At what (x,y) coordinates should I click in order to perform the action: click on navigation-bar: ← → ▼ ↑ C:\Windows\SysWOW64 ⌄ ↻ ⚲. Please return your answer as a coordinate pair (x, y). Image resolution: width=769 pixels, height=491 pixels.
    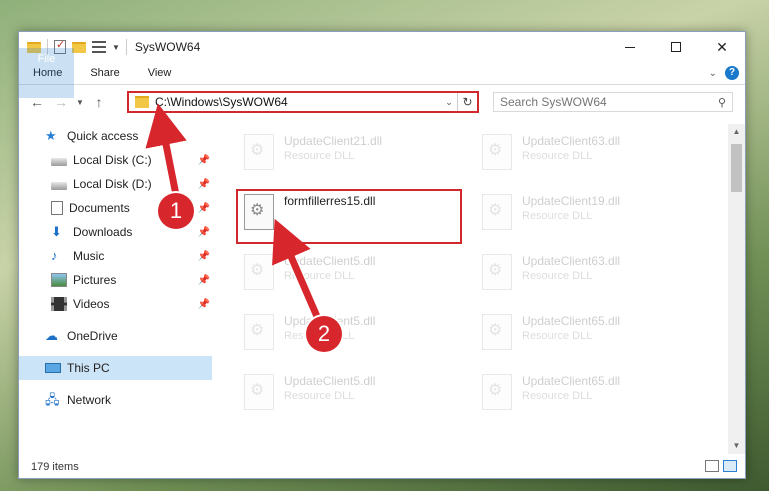
    Looking at the image, I should click on (382, 102).